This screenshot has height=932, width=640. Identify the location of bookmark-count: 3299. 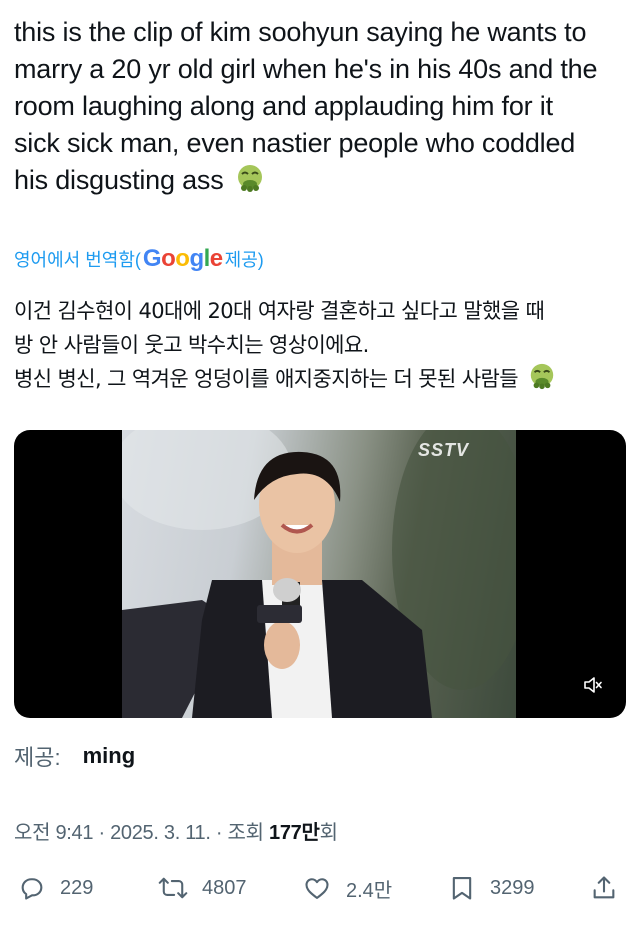
(512, 887).